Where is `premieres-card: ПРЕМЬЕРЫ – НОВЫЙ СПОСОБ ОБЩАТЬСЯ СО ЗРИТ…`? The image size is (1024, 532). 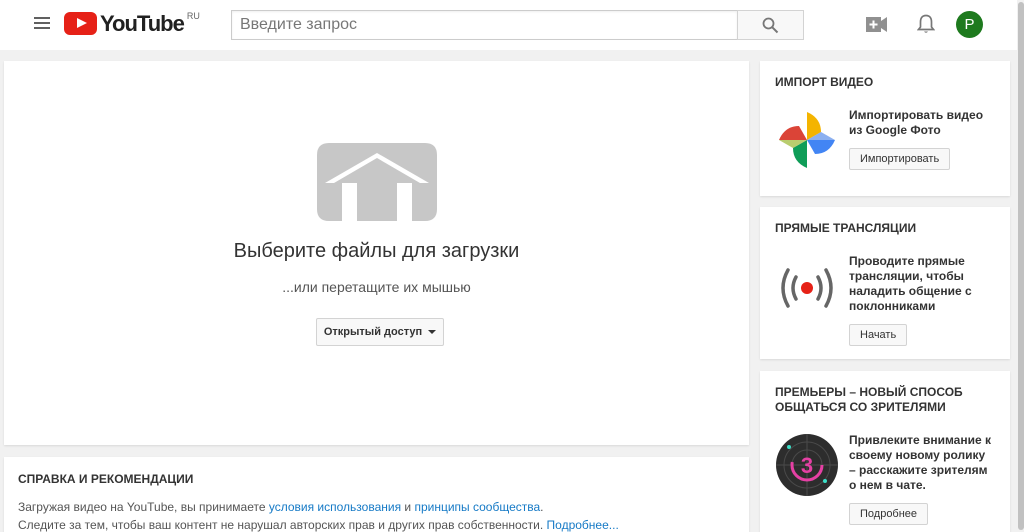
premieres-card: ПРЕМЬЕРЫ – НОВЫЙ СПОСОБ ОБЩАТЬСЯ СО ЗРИТ… is located at coordinates (885, 451).